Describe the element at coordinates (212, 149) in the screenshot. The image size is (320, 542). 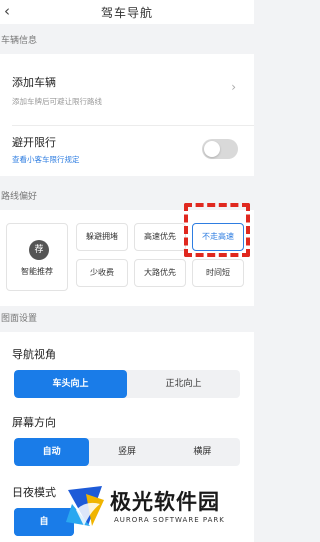
I see `toggle-knob` at that location.